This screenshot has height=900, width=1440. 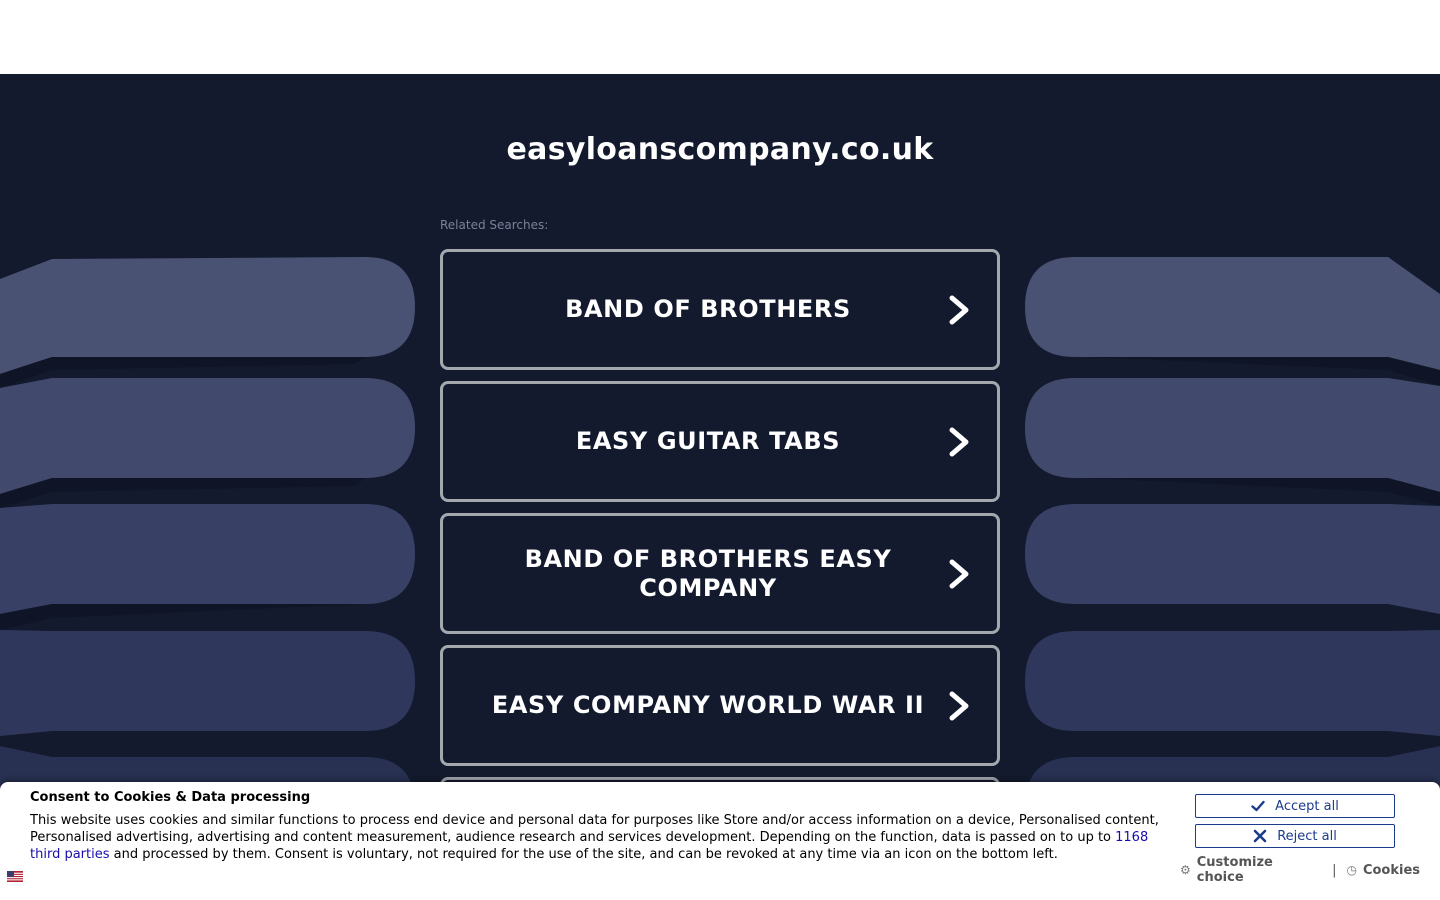 I want to click on us-flag-icon, so click(x=15, y=876).